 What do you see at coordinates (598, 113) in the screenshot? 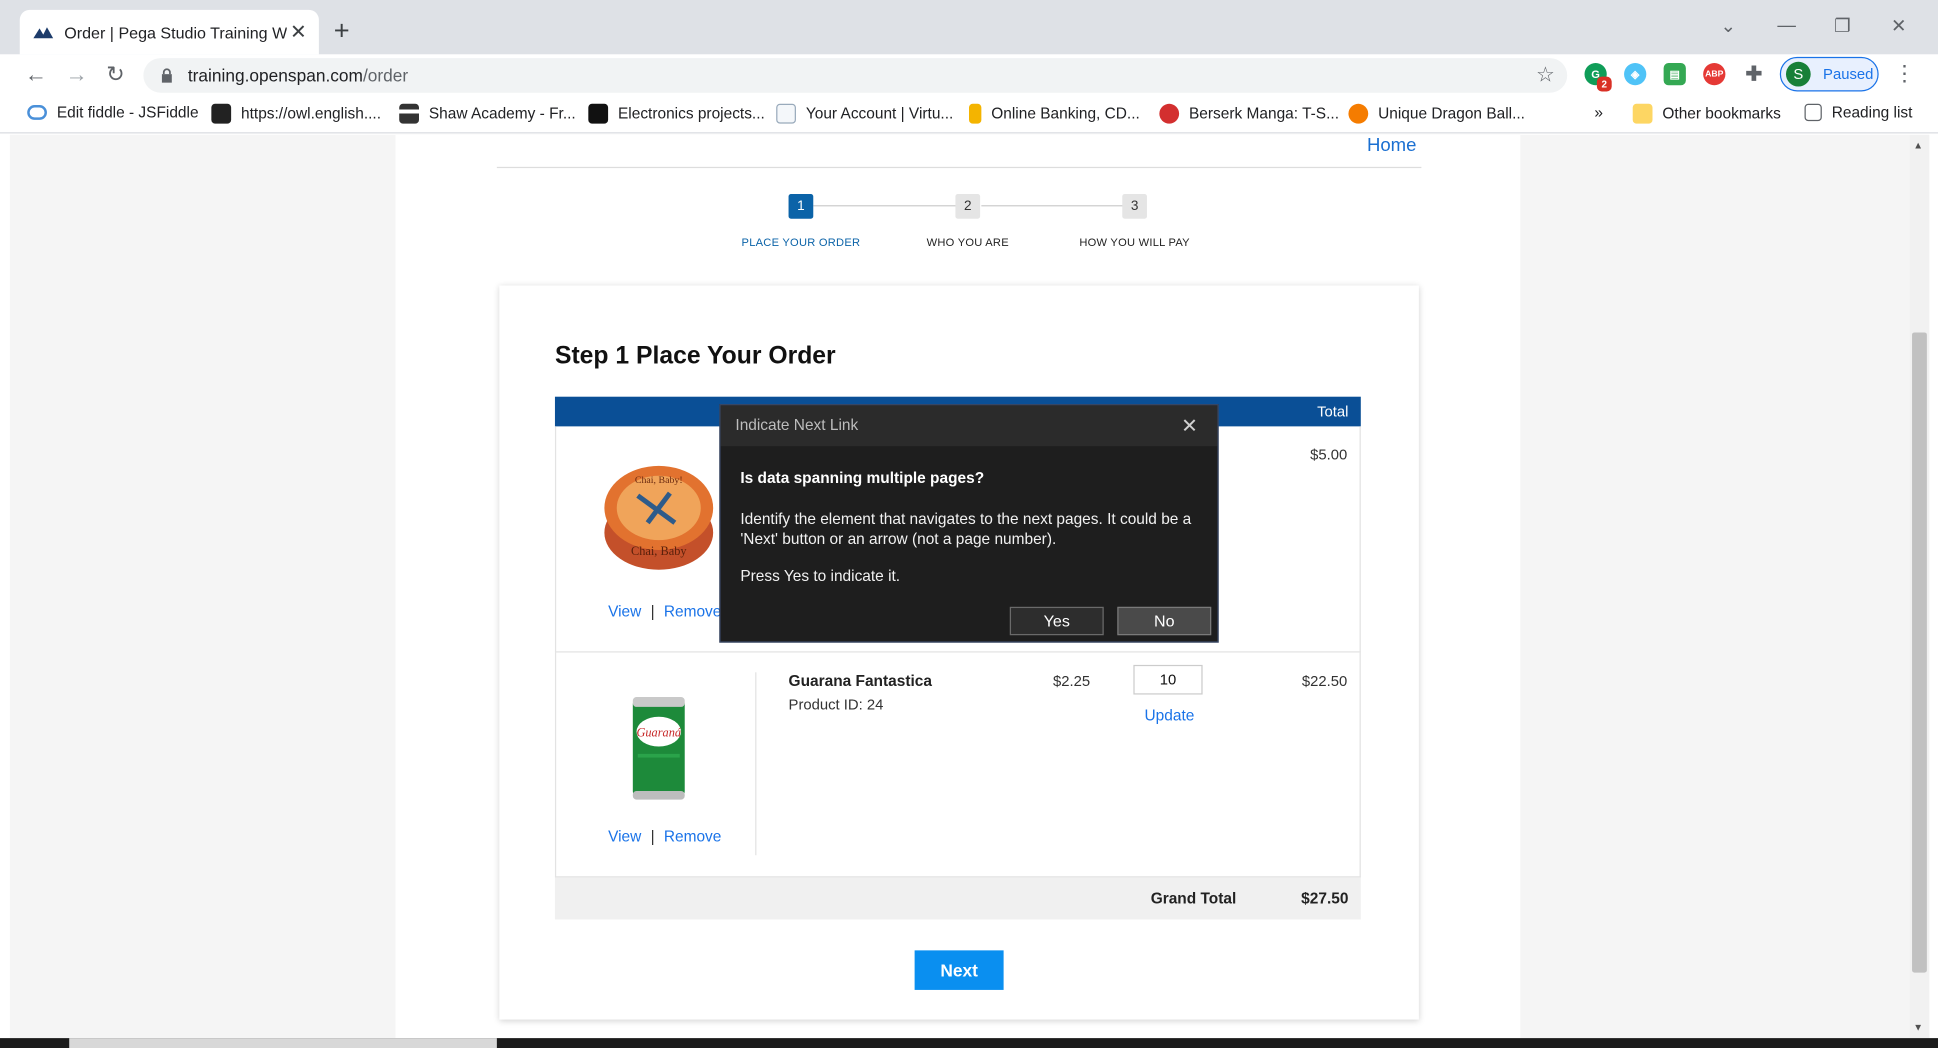
I see `electronics-icon` at bounding box center [598, 113].